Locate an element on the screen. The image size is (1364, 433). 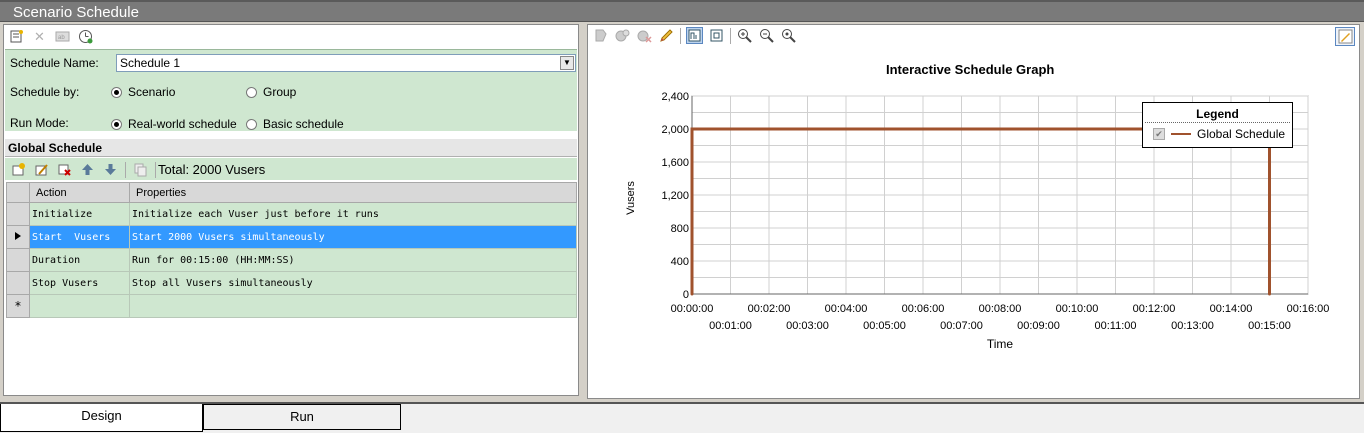
bottom-tab-bar: Design Run is located at coordinates (682, 417).